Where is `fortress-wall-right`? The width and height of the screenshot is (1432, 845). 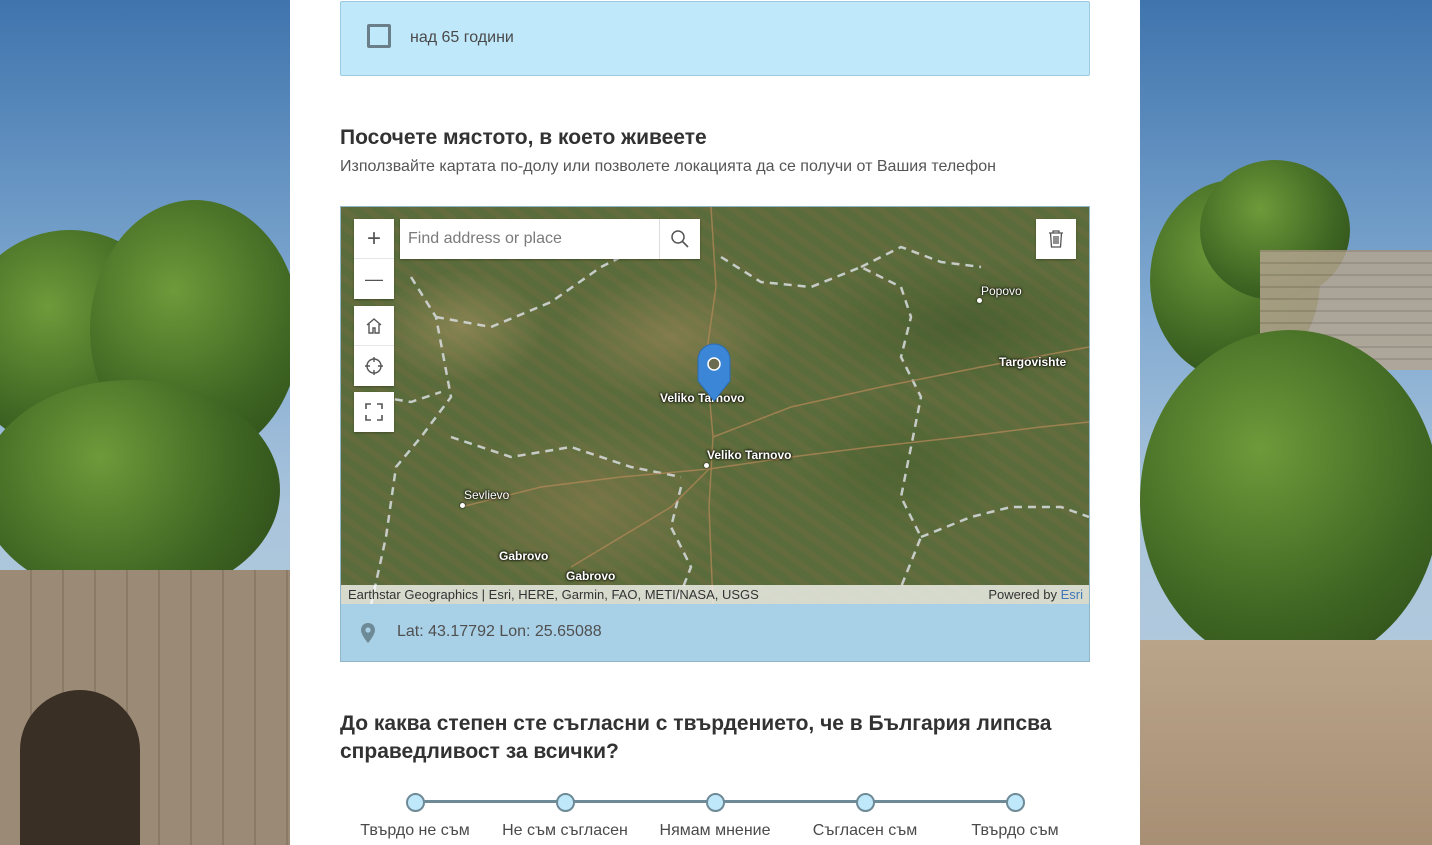
fortress-wall-right is located at coordinates (1286, 742).